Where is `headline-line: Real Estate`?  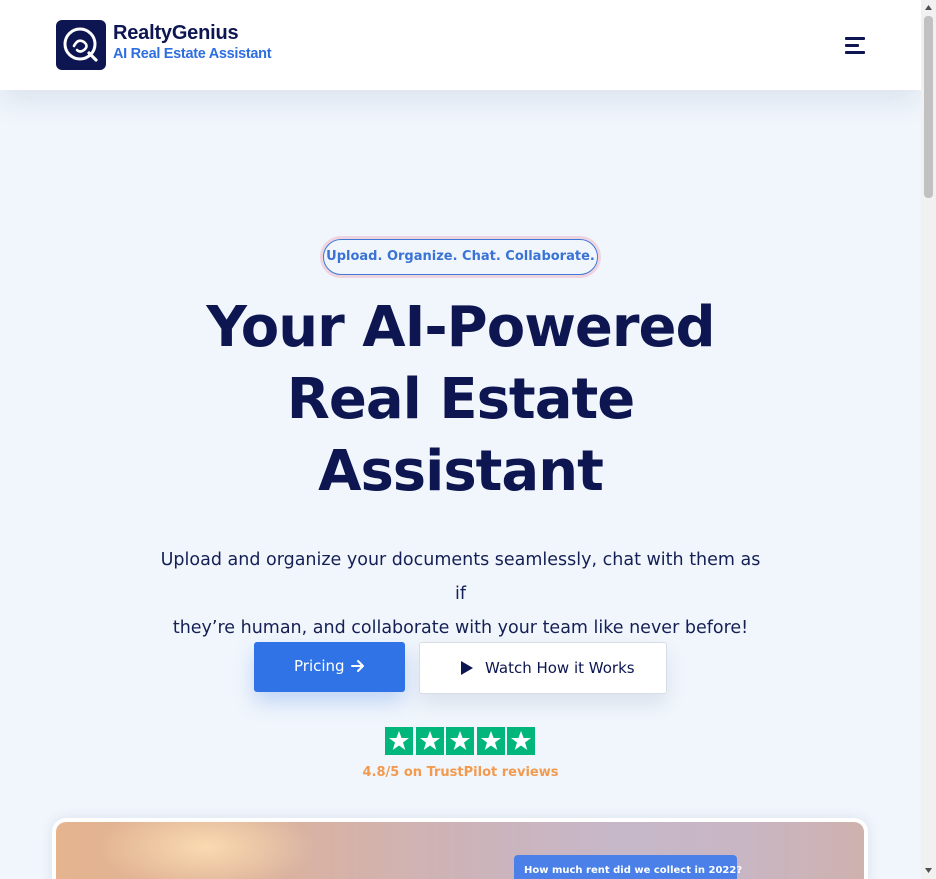
headline-line: Real Estate is located at coordinates (460, 399).